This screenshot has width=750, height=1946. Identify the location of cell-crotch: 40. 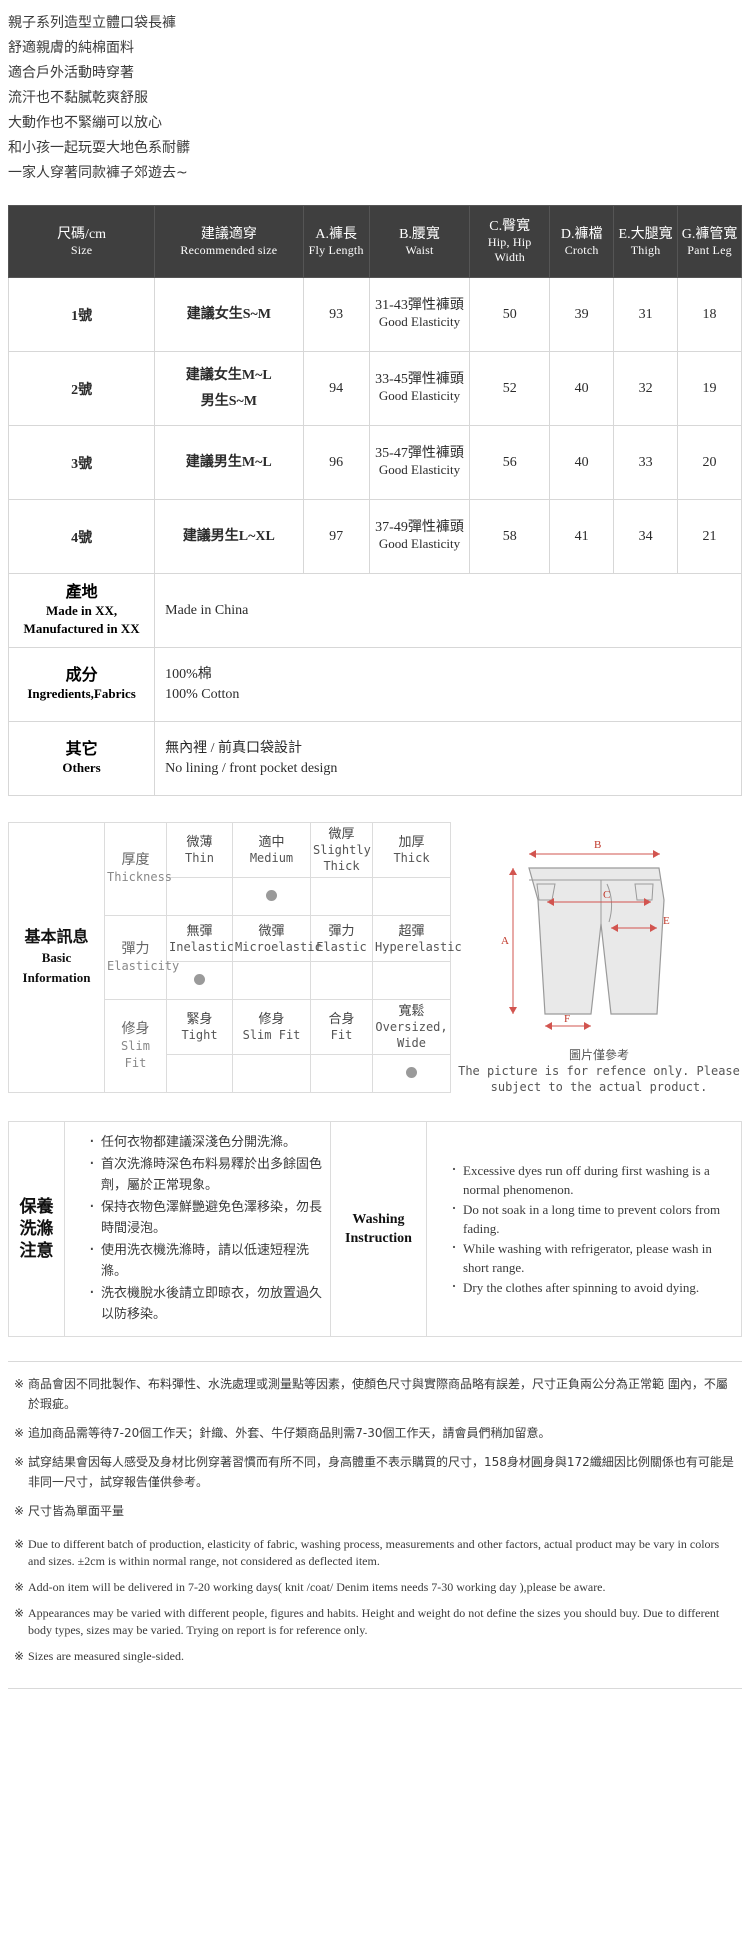
(582, 388).